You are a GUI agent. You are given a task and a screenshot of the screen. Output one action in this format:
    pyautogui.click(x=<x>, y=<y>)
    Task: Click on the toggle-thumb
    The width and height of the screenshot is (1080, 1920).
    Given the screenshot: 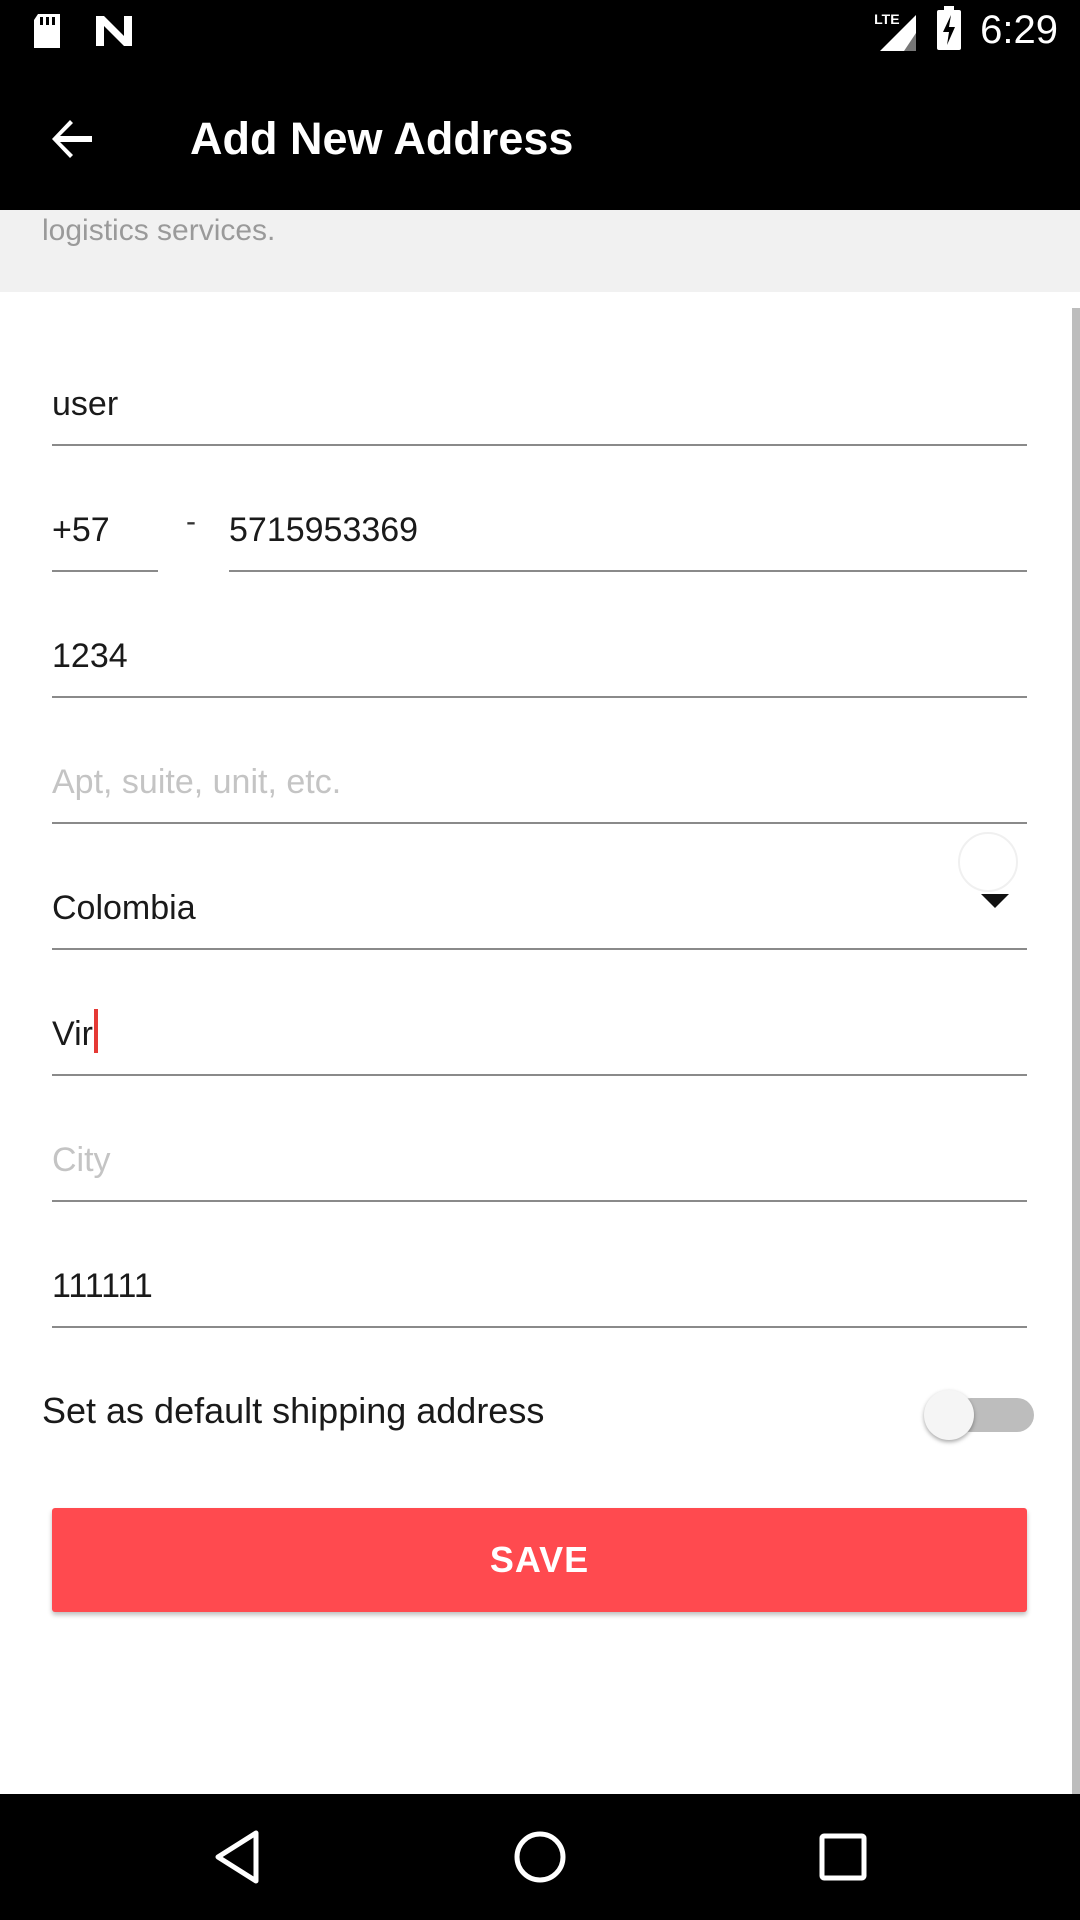 What is the action you would take?
    pyautogui.click(x=949, y=1415)
    